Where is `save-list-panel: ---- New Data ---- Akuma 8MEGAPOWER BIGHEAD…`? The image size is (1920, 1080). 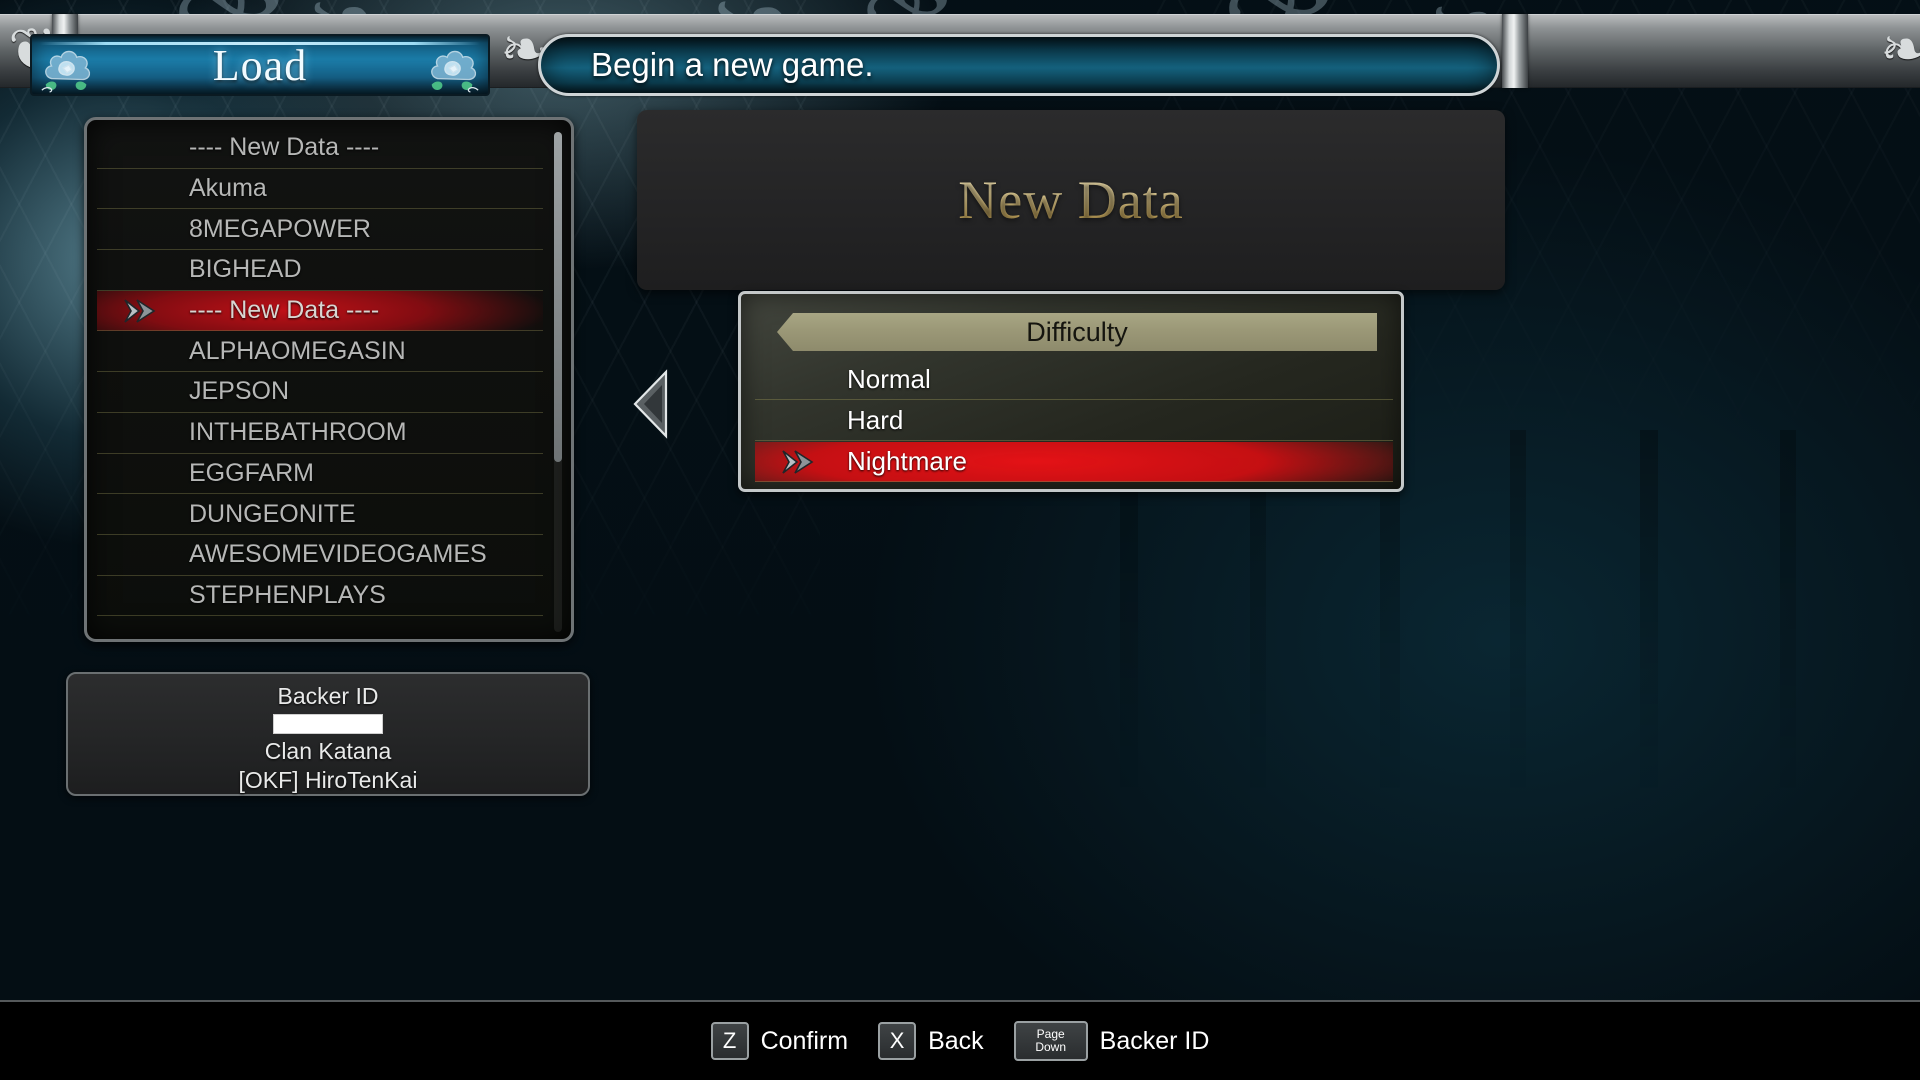
save-list-panel: ---- New Data ---- Akuma 8MEGAPOWER BIGHEAD… is located at coordinates (329, 379).